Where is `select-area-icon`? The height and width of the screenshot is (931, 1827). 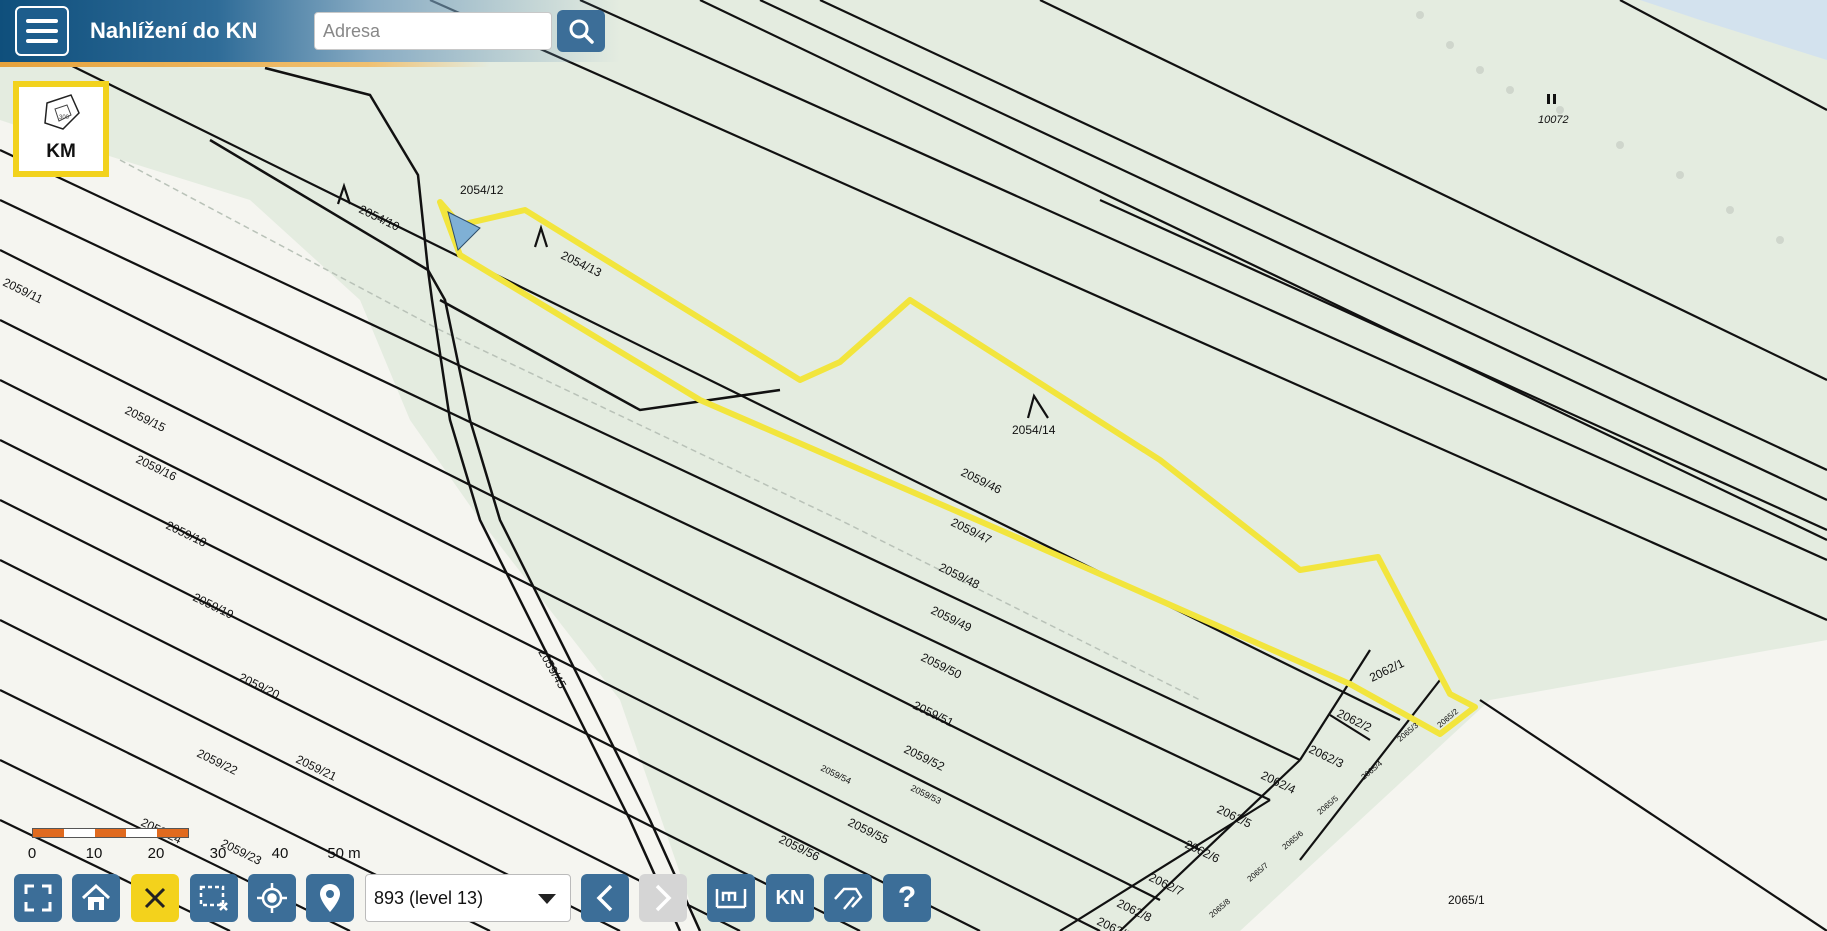 select-area-icon is located at coordinates (213, 898).